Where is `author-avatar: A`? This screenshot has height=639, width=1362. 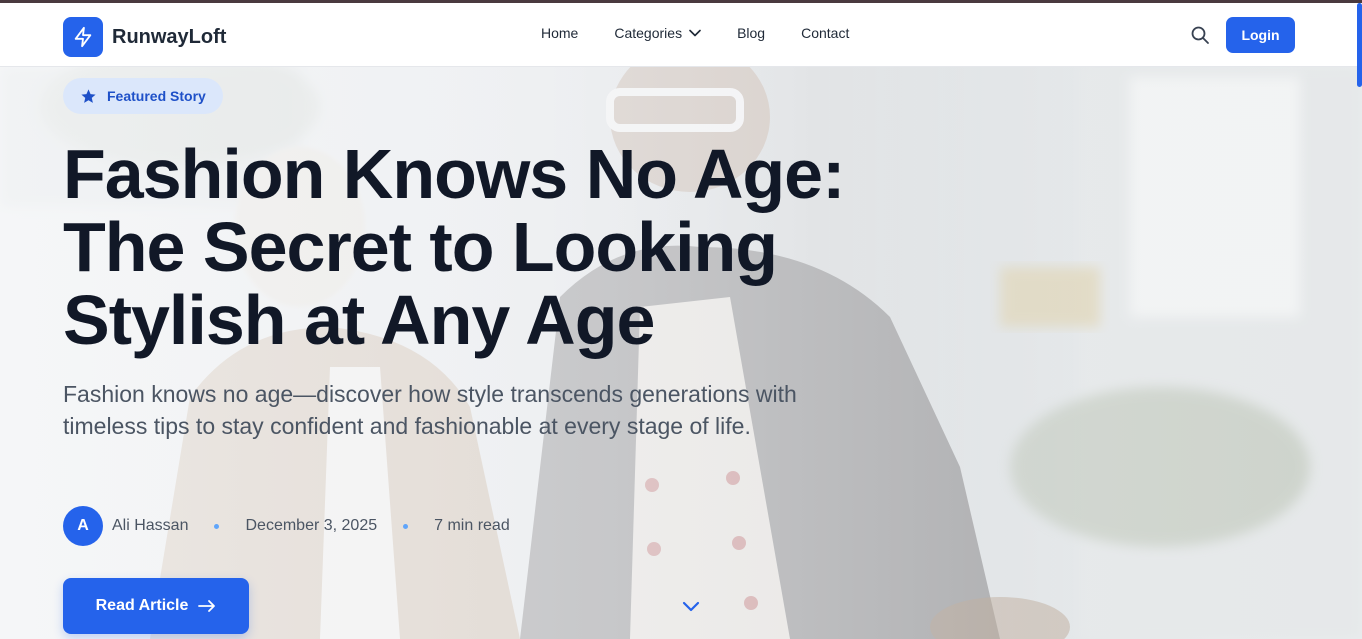 author-avatar: A is located at coordinates (83, 526).